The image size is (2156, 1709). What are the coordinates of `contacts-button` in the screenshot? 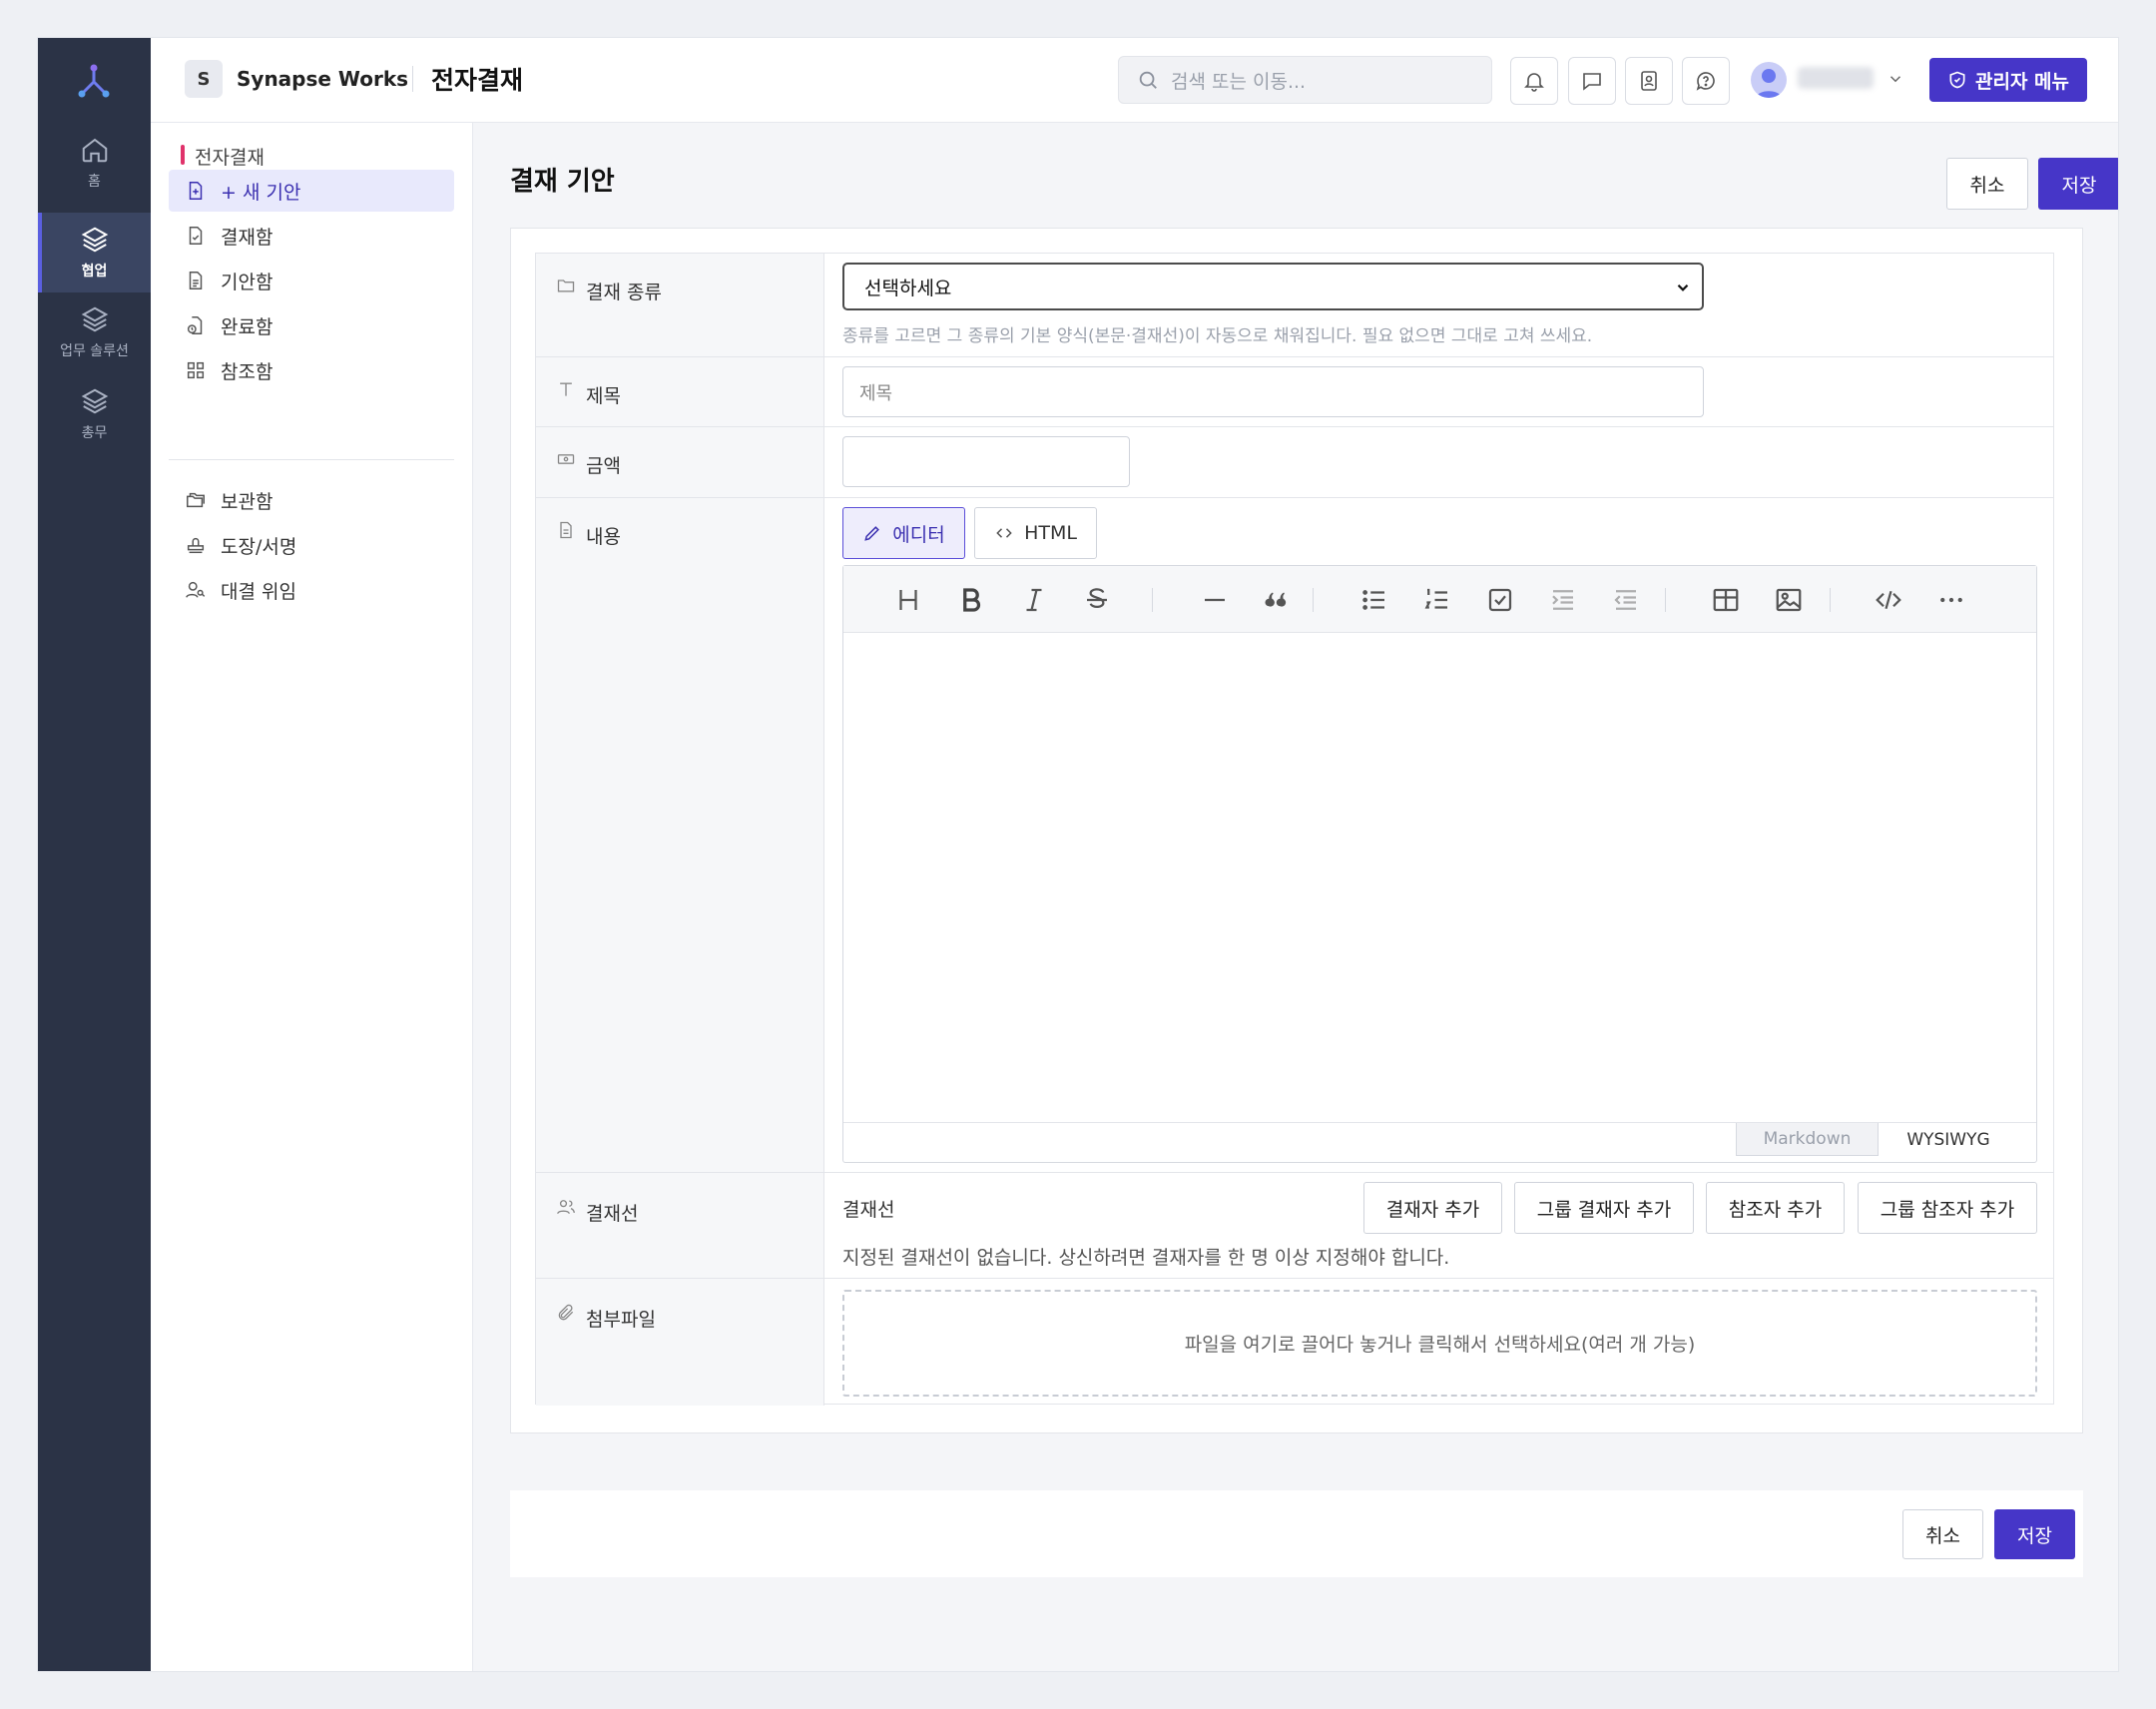 It's located at (1649, 81).